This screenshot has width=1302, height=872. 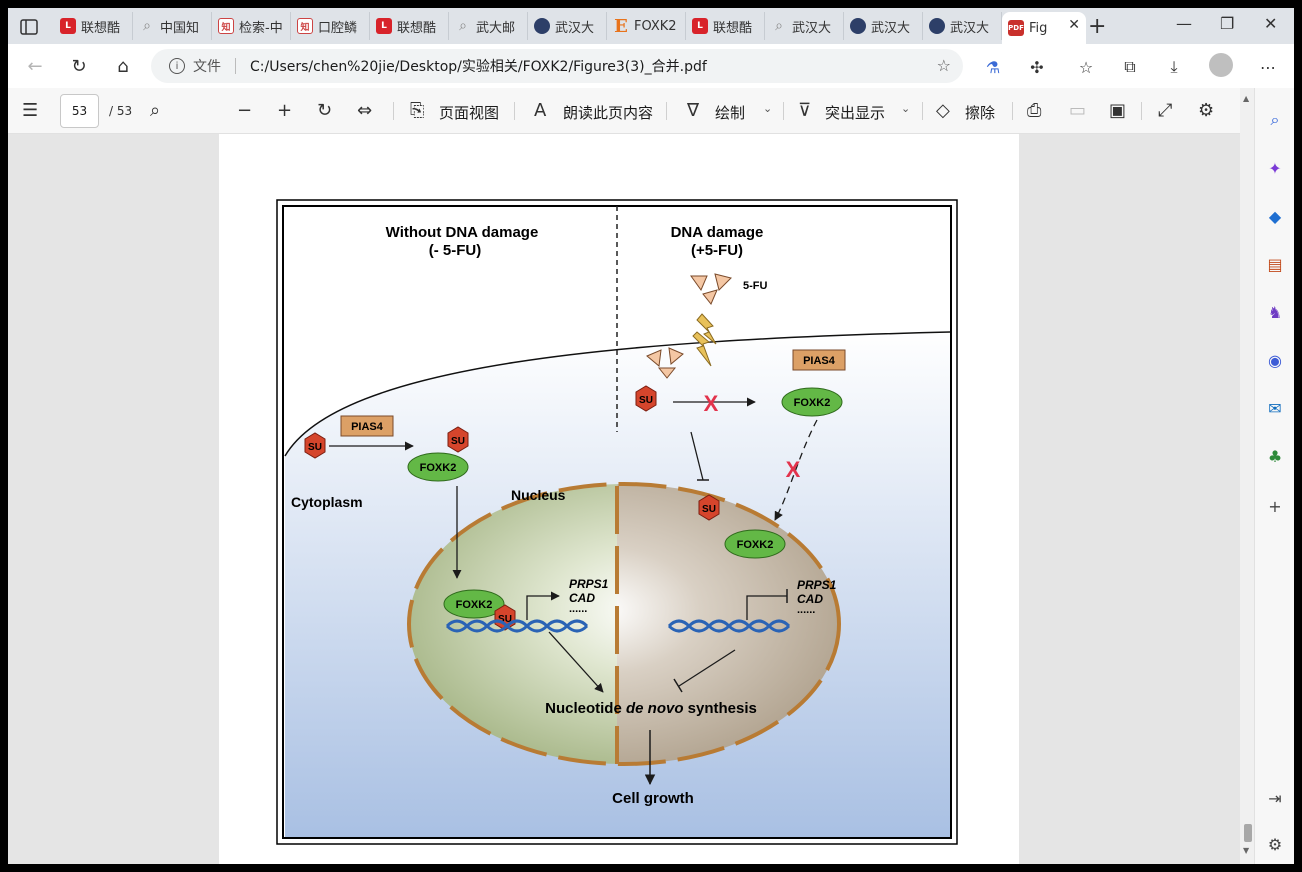 I want to click on add-sidebar-app-icon: +, so click(x=1275, y=506).